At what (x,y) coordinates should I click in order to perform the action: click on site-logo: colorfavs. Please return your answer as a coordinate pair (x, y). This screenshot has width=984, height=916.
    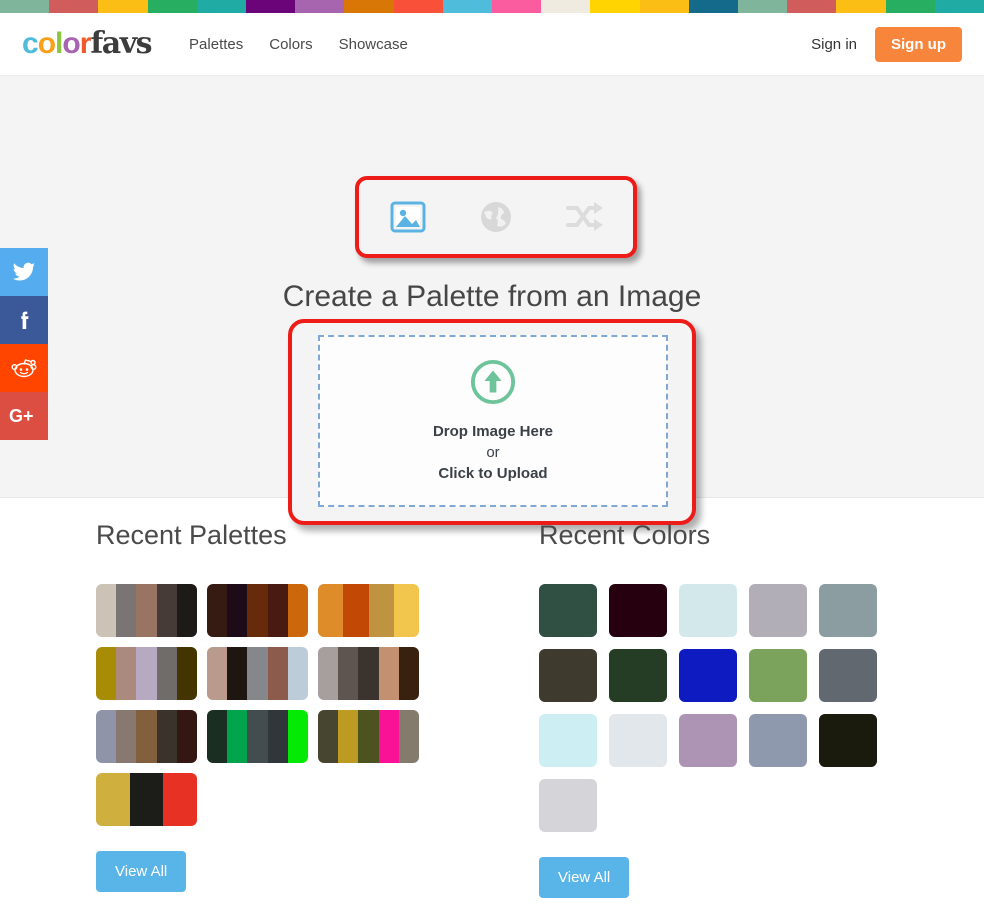
    Looking at the image, I should click on (87, 43).